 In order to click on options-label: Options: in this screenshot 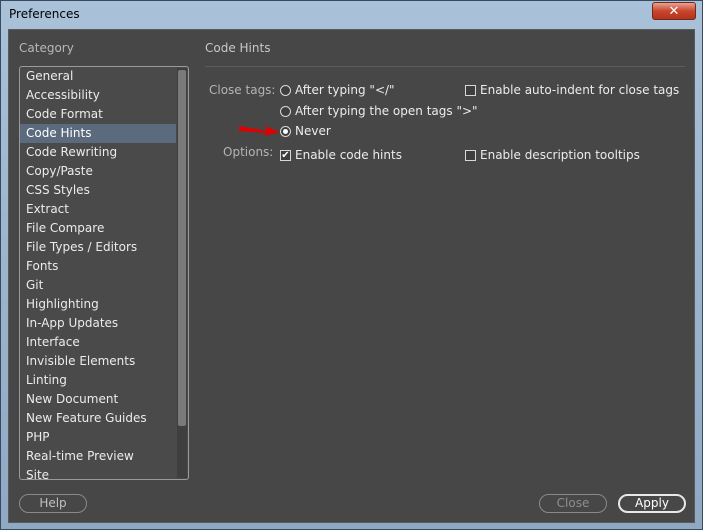, I will do `click(248, 152)`.